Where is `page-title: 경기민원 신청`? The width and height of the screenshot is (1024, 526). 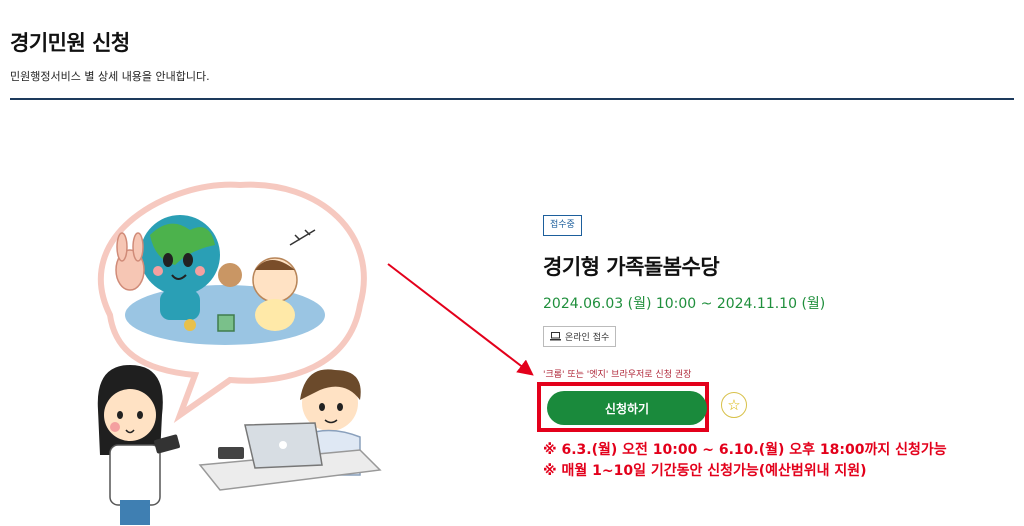
page-title: 경기민원 신청 is located at coordinates (70, 43).